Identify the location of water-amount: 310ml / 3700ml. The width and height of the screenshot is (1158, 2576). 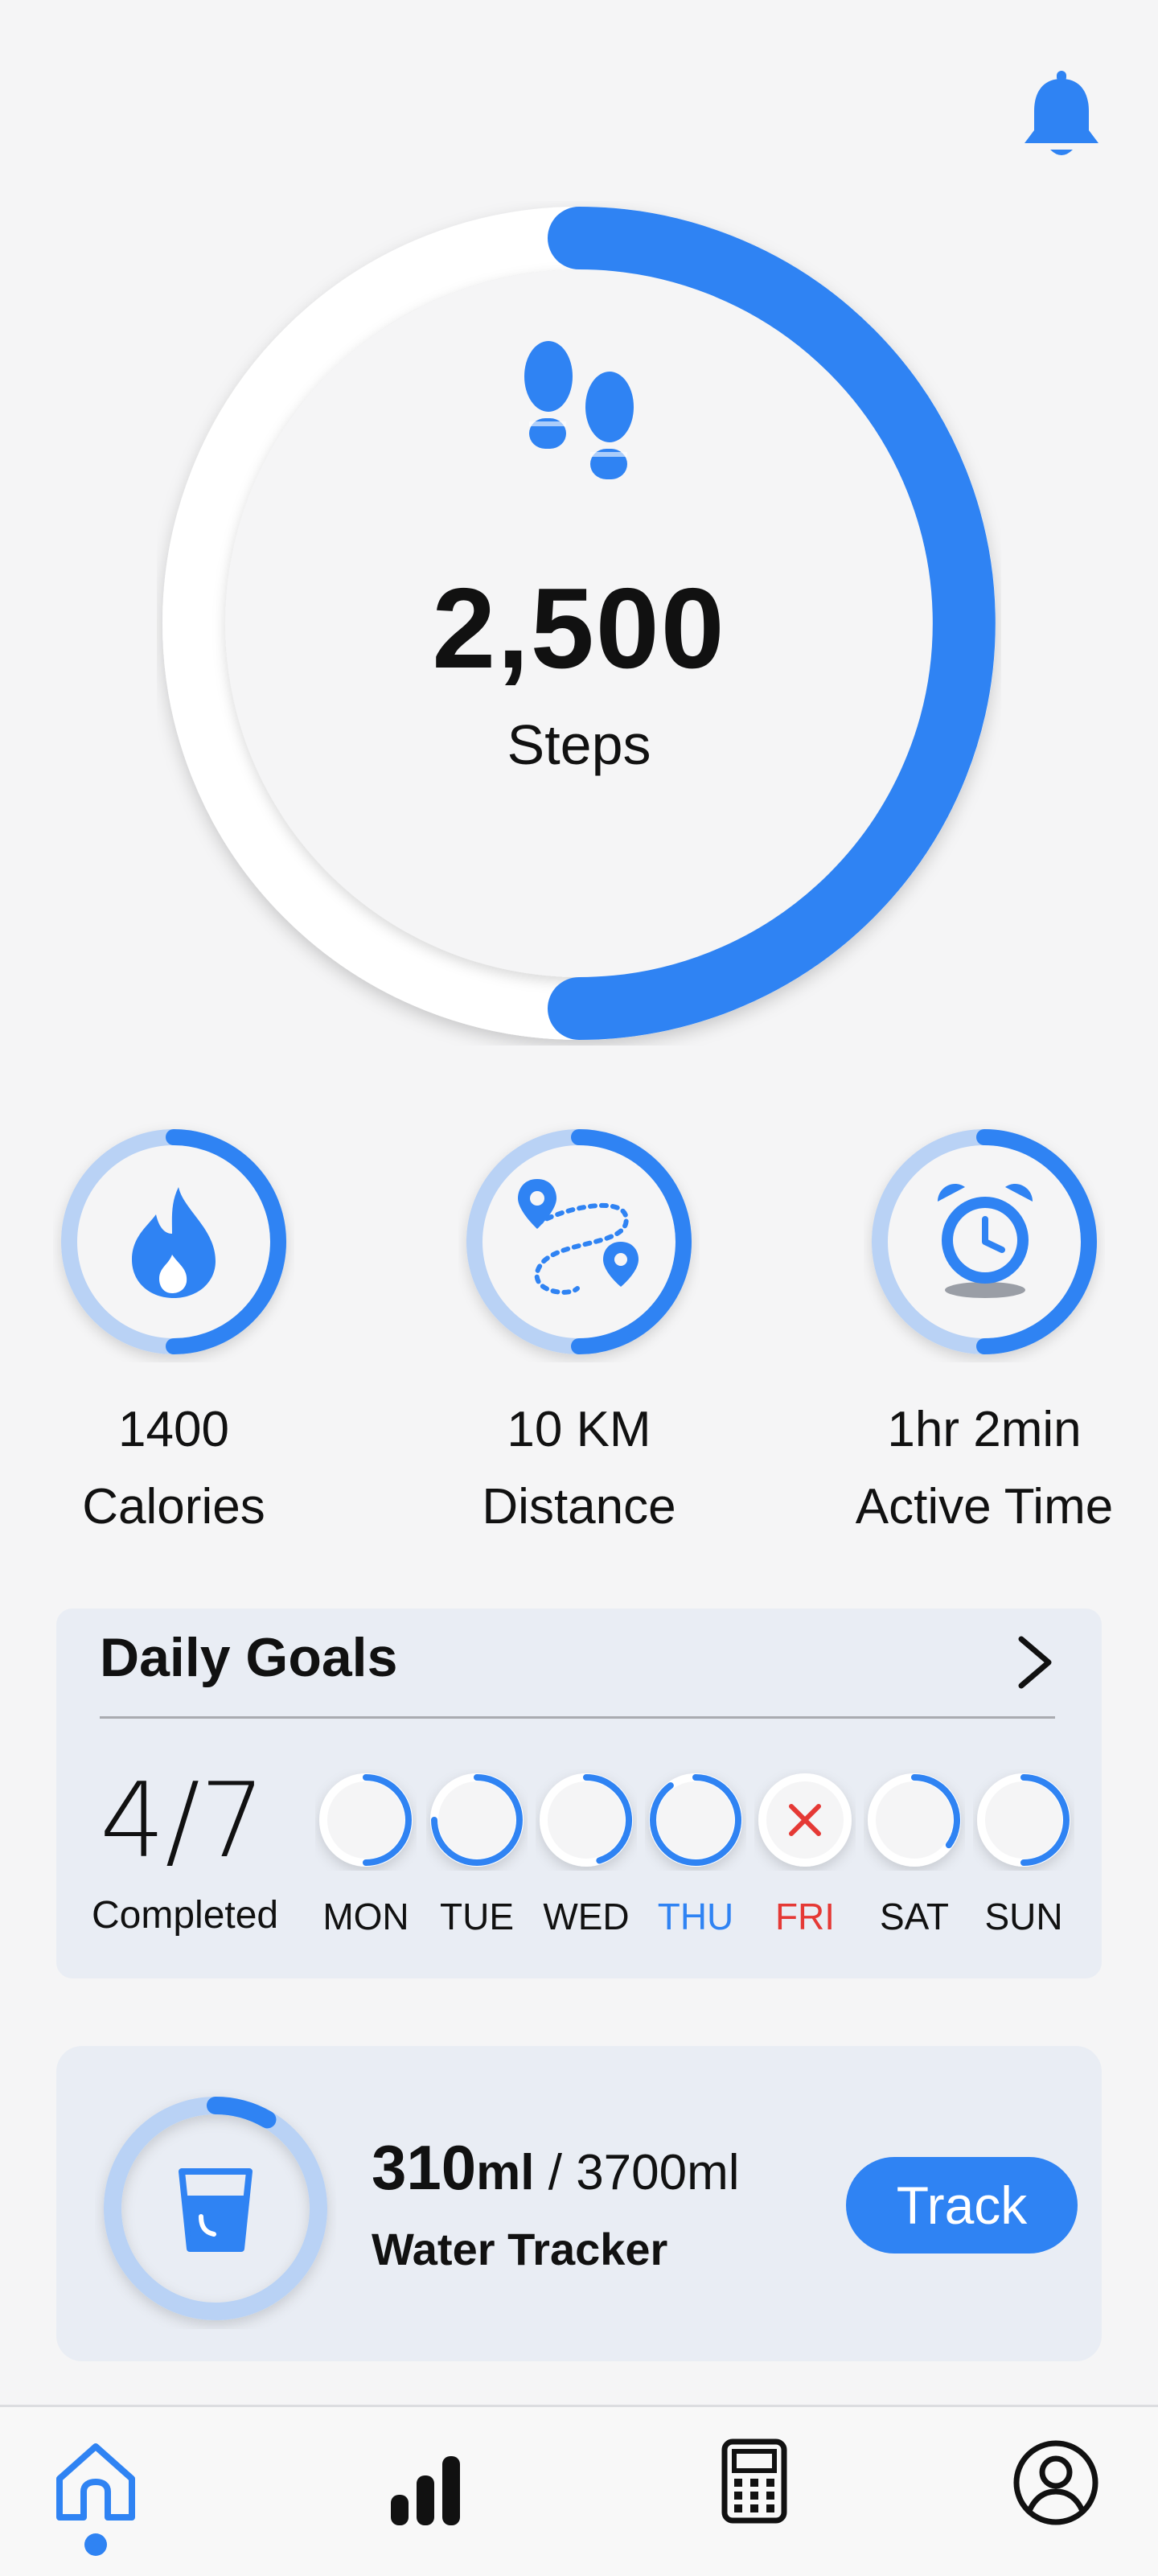
(556, 2167).